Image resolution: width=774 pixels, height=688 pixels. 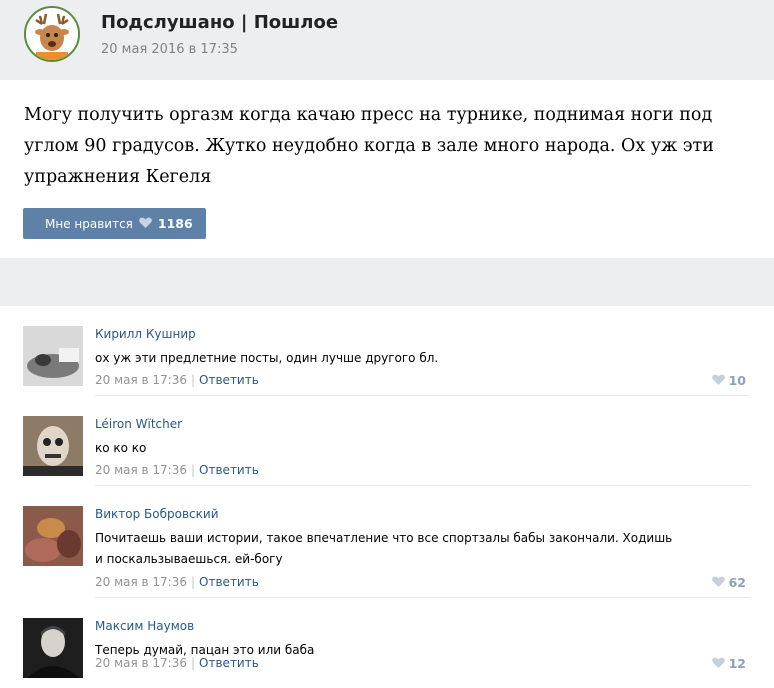 I want to click on comment-author: Léiron Wïtcher, so click(x=138, y=424).